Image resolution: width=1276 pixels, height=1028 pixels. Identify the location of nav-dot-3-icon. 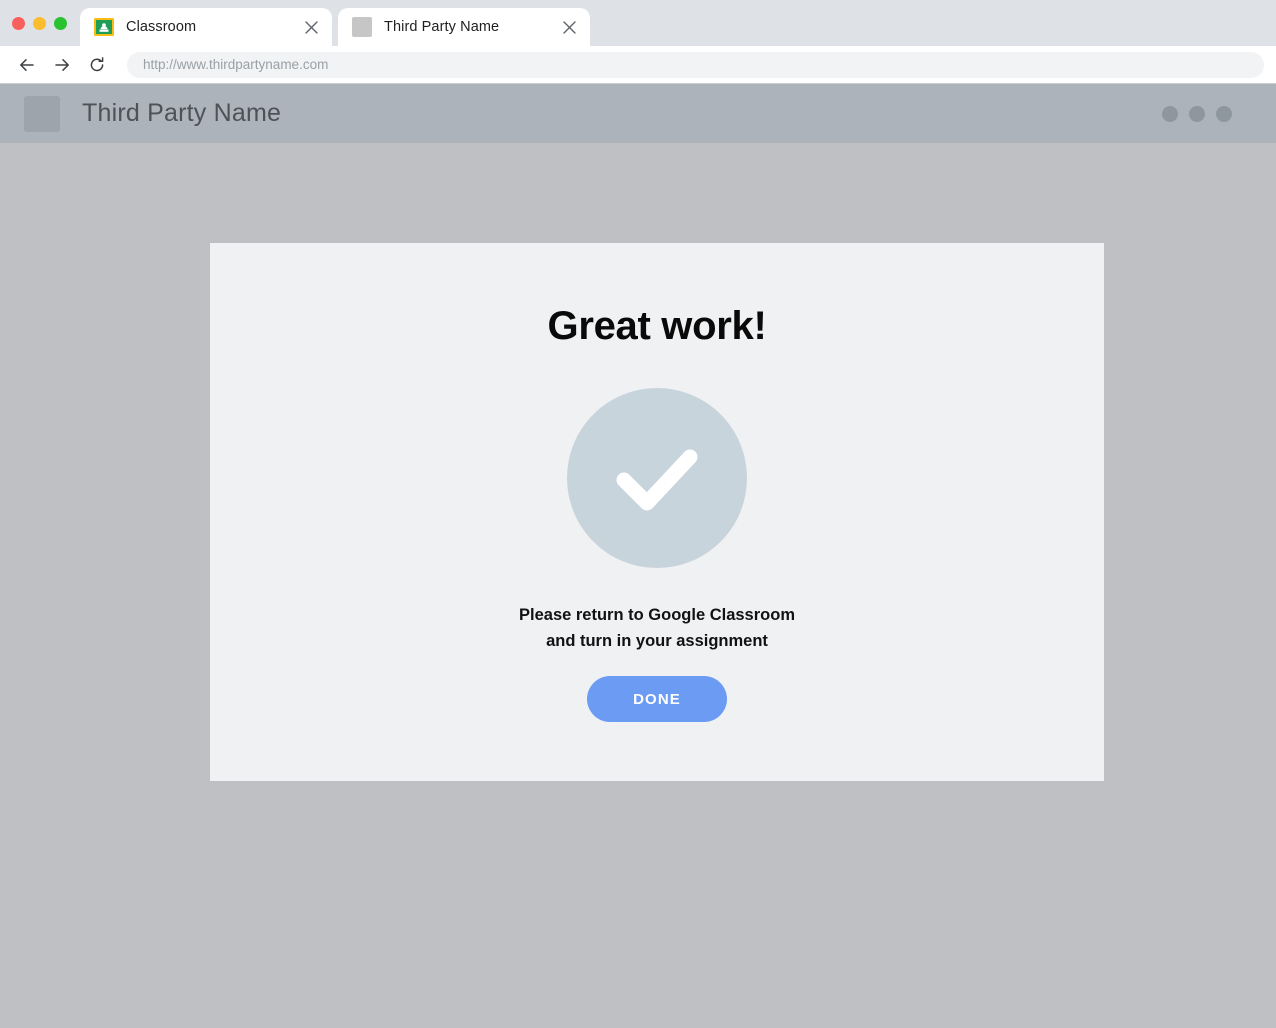
(1224, 113).